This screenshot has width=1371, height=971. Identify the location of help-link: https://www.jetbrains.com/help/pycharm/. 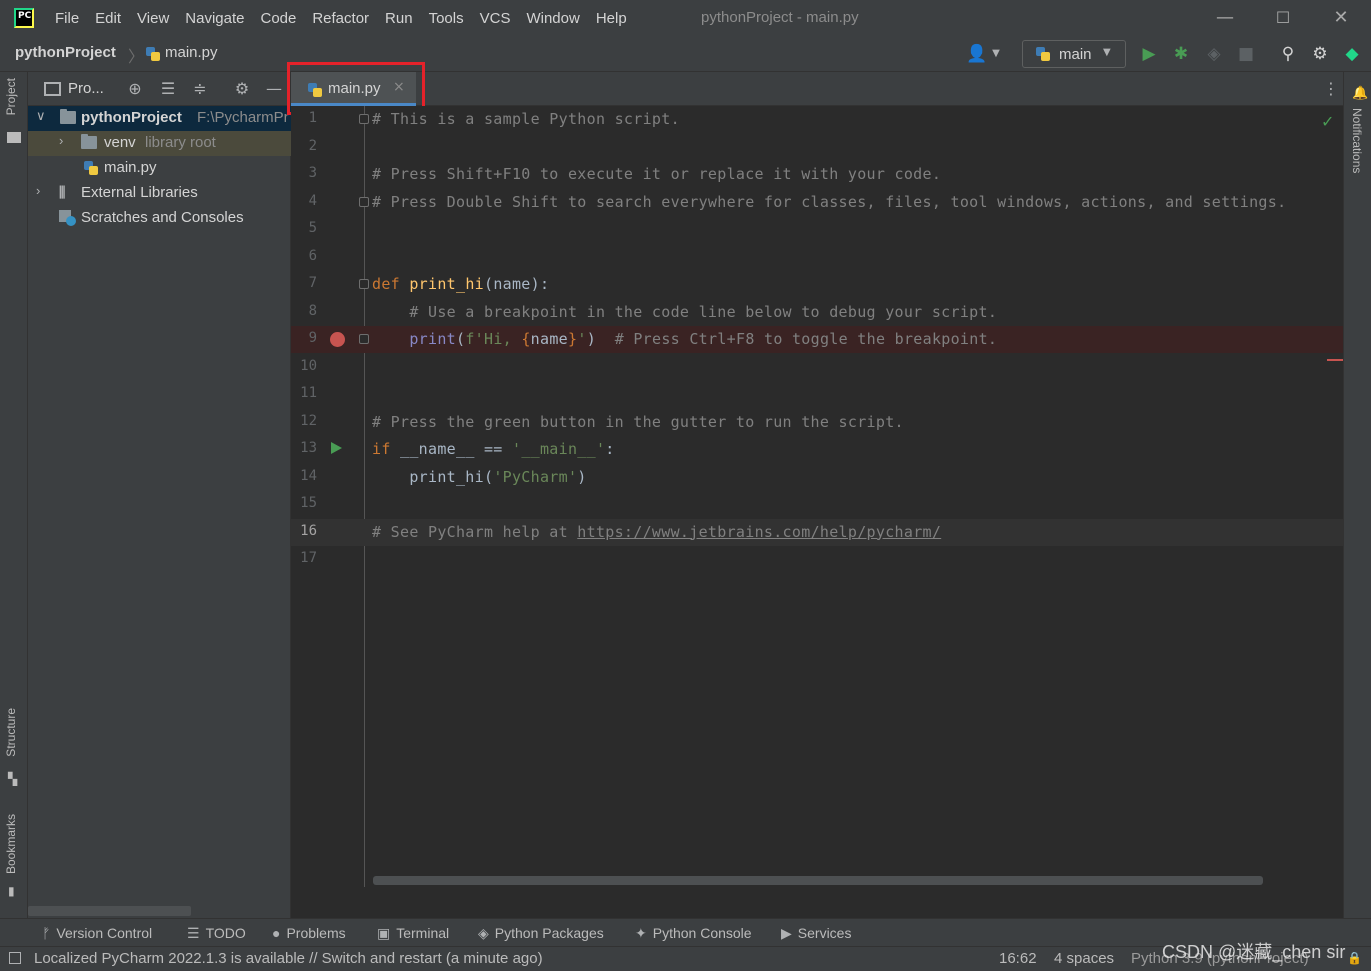
(759, 532).